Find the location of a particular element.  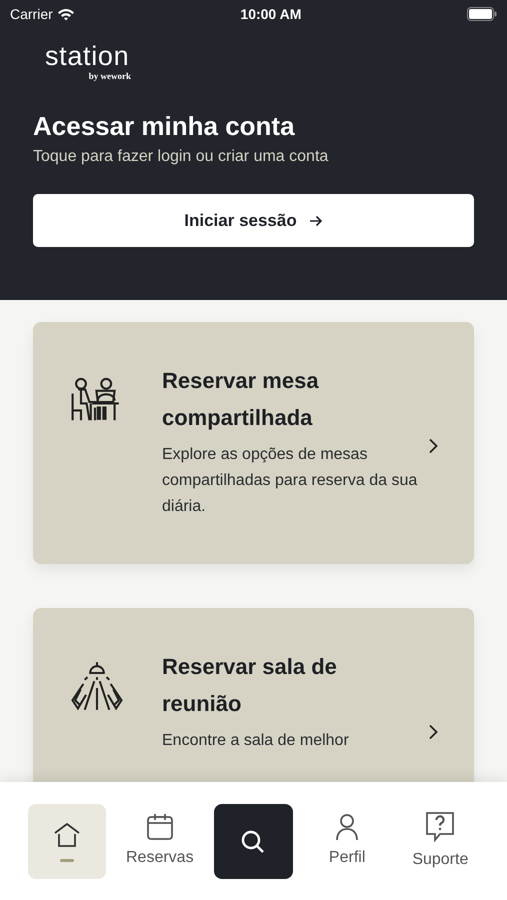

search-icon is located at coordinates (253, 841).